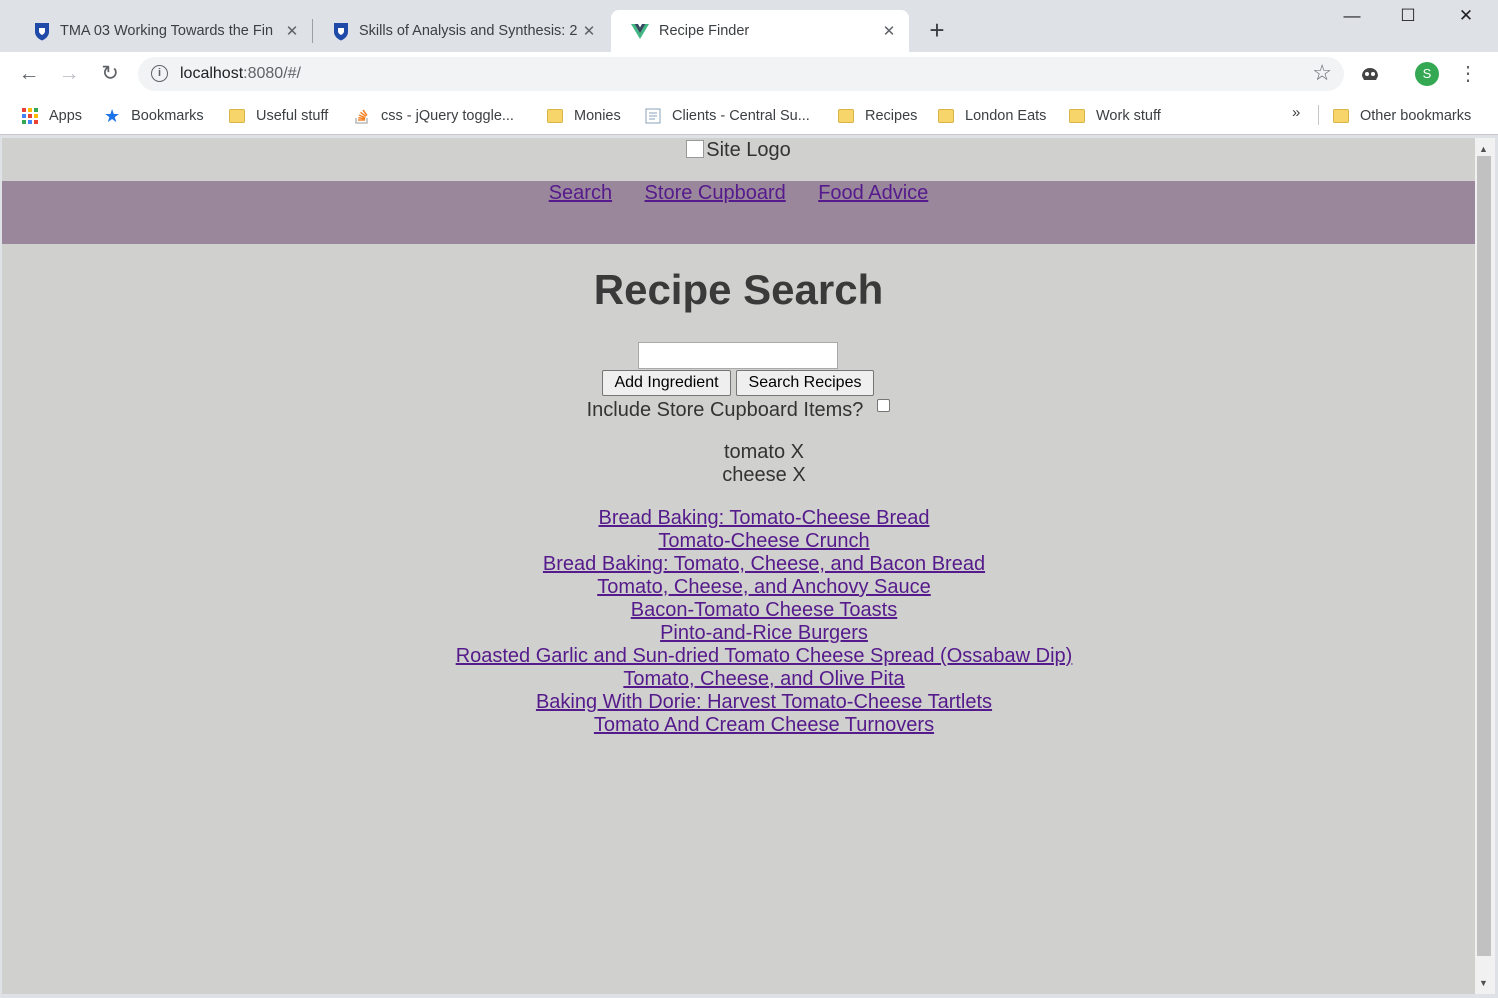  What do you see at coordinates (1128, 116) in the screenshot?
I see `bookmark-label: Work stuff` at bounding box center [1128, 116].